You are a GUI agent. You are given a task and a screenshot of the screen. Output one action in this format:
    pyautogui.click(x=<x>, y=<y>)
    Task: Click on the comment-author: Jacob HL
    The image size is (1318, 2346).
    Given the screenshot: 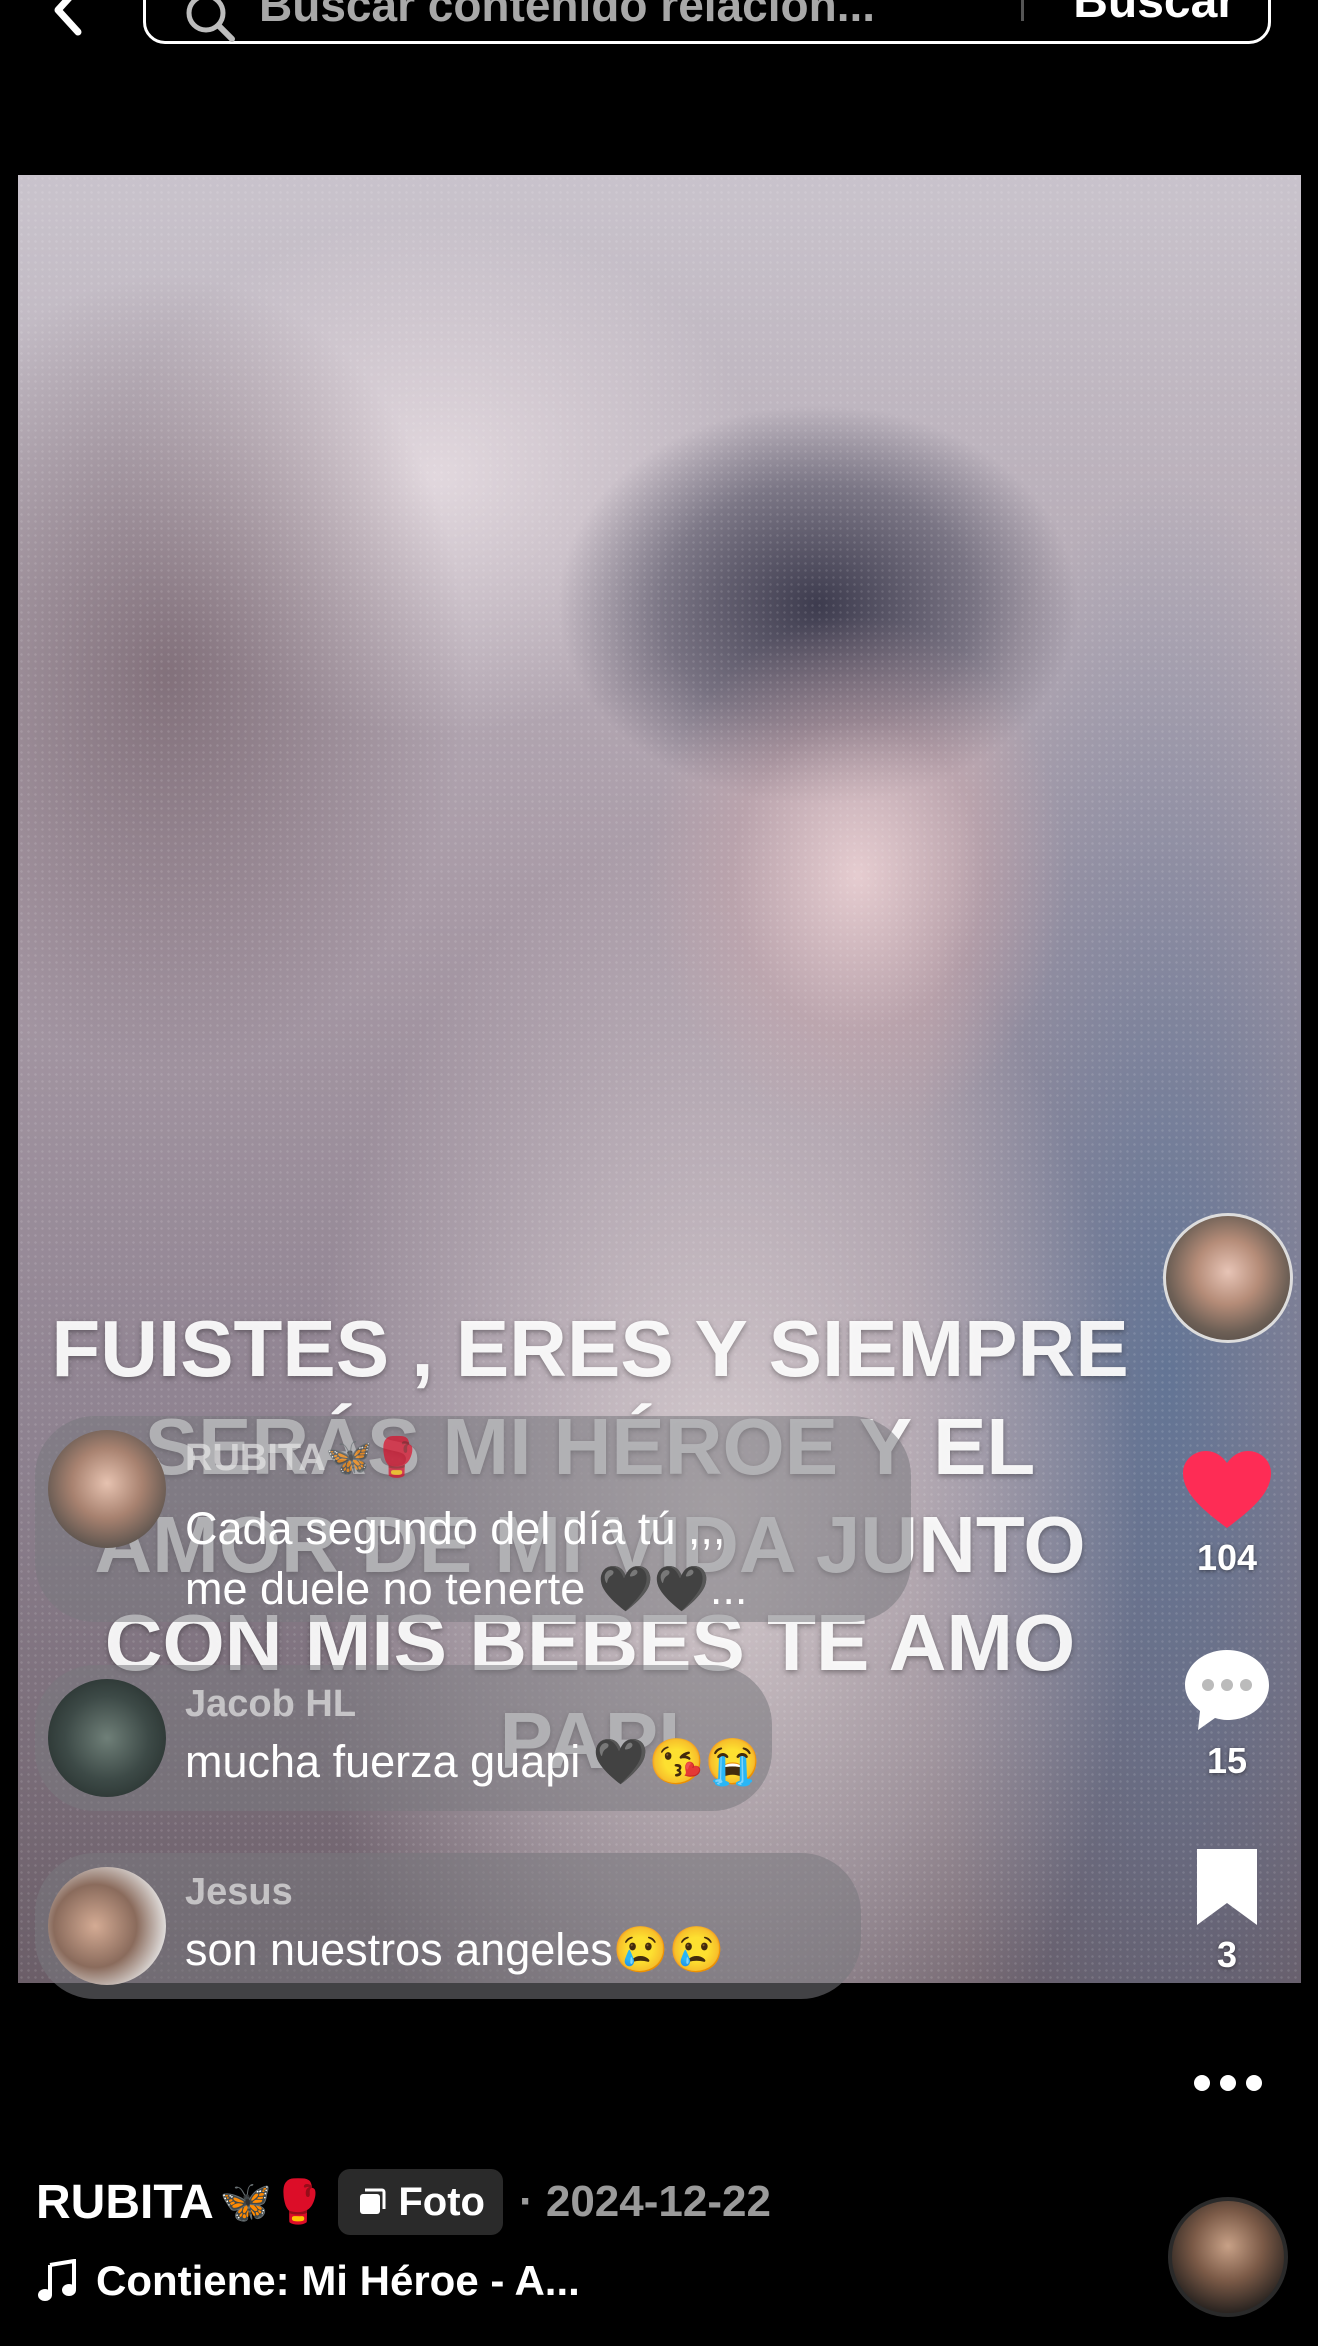 What is the action you would take?
    pyautogui.click(x=271, y=1704)
    